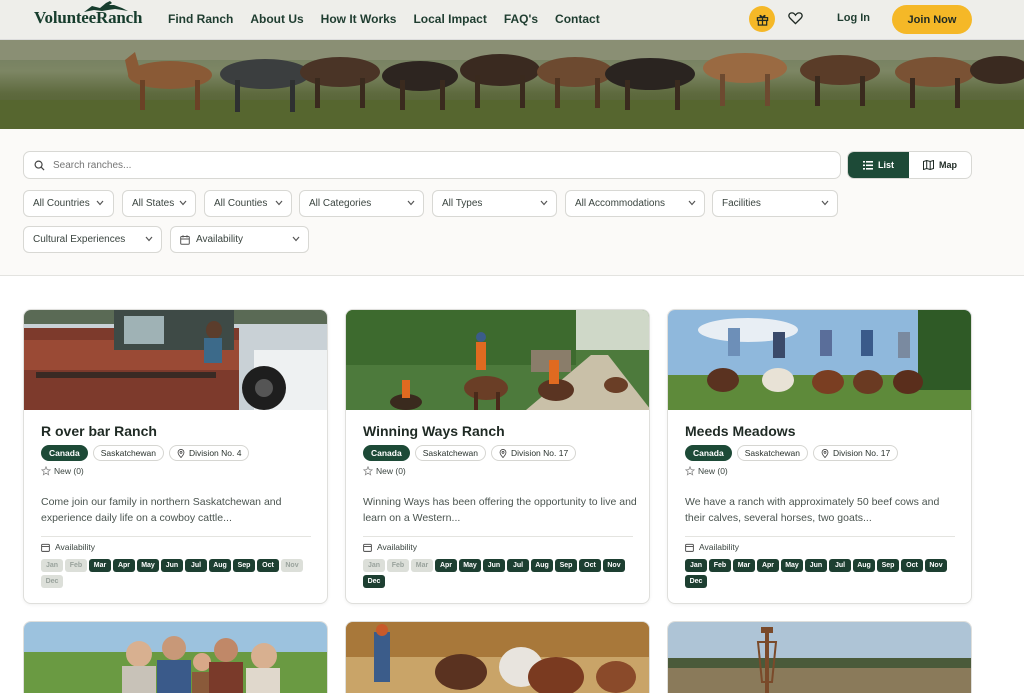 This screenshot has height=693, width=1024. I want to click on nav-about-us: About Us, so click(276, 19).